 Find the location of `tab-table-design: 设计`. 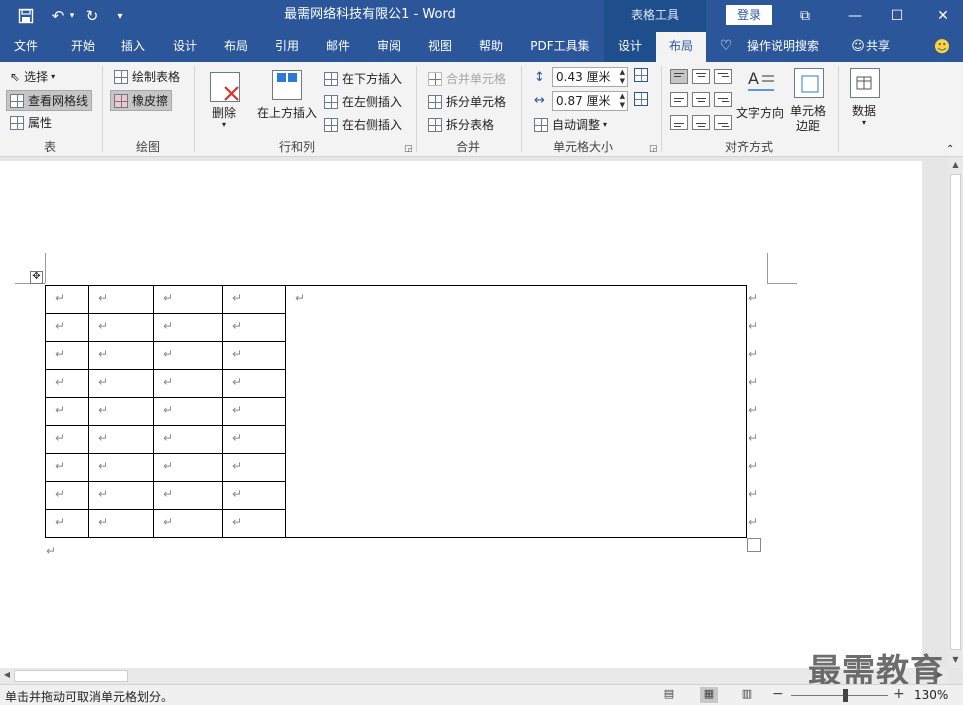

tab-table-design: 设计 is located at coordinates (630, 47).